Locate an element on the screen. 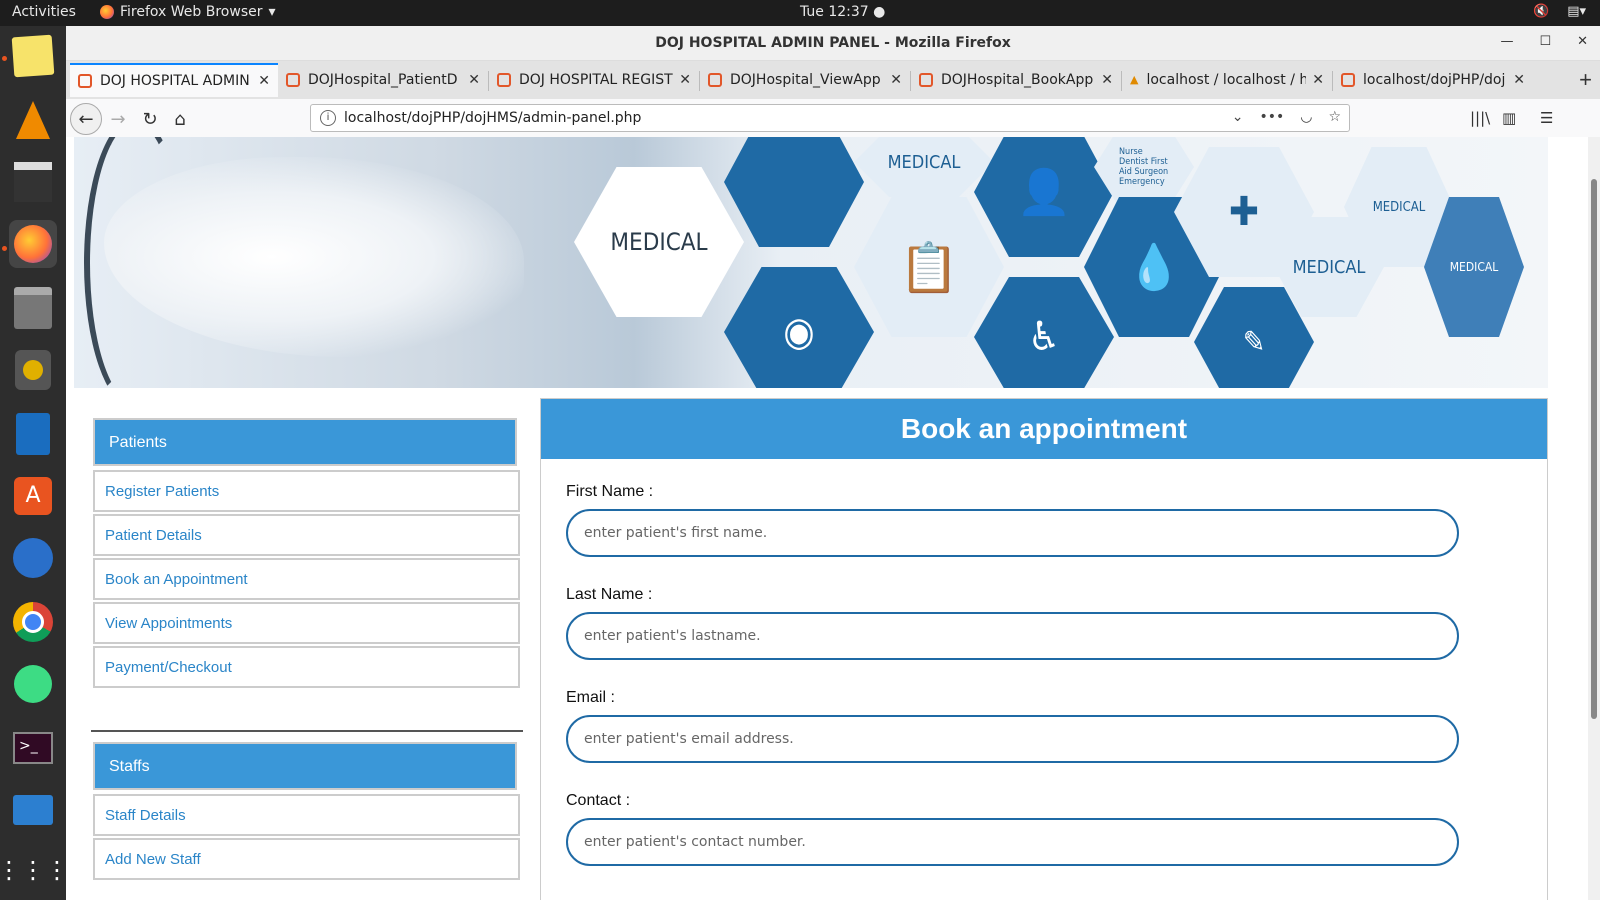 This screenshot has height=900, width=1600. firefox-small-icon is located at coordinates (107, 12).